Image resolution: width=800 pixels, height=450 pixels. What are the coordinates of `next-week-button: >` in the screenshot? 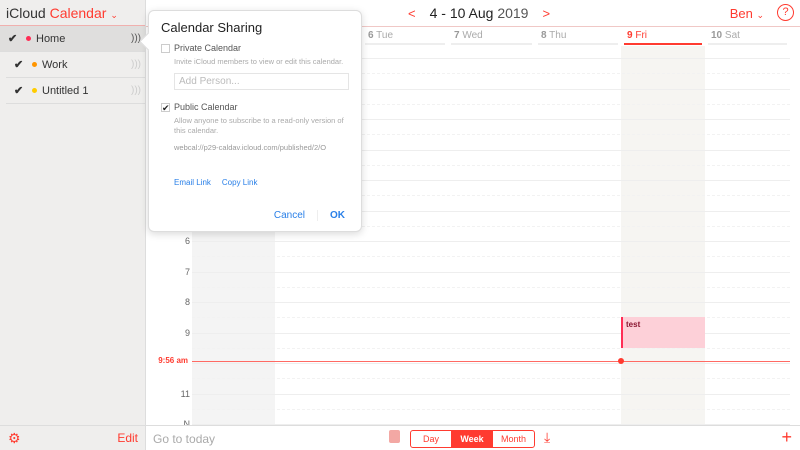 It's located at (546, 13).